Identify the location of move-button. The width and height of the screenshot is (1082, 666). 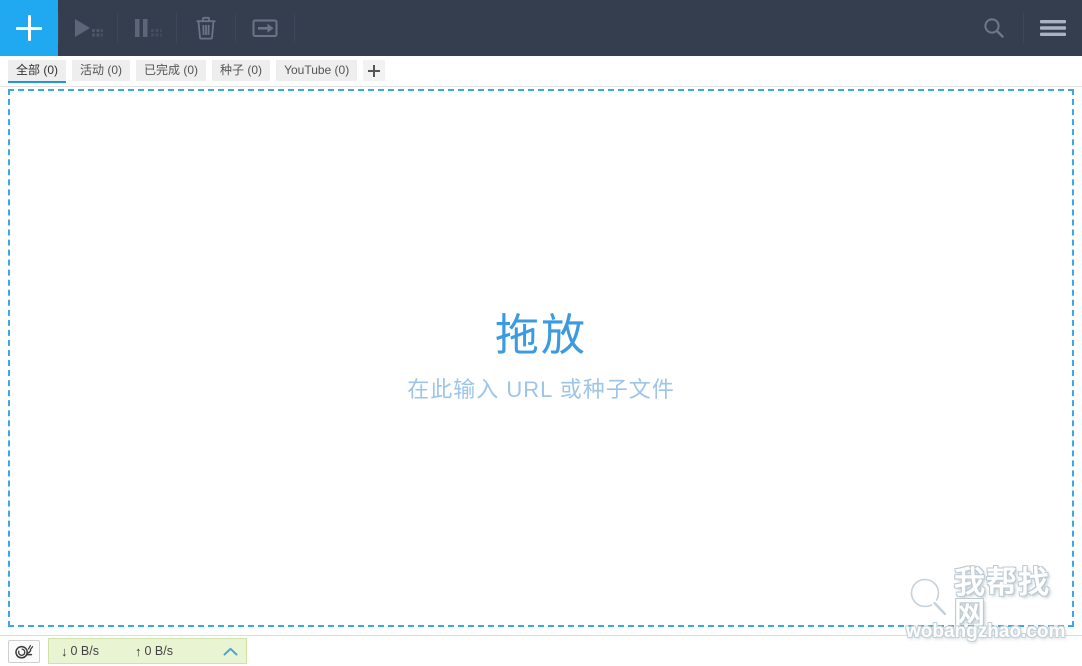
(265, 28).